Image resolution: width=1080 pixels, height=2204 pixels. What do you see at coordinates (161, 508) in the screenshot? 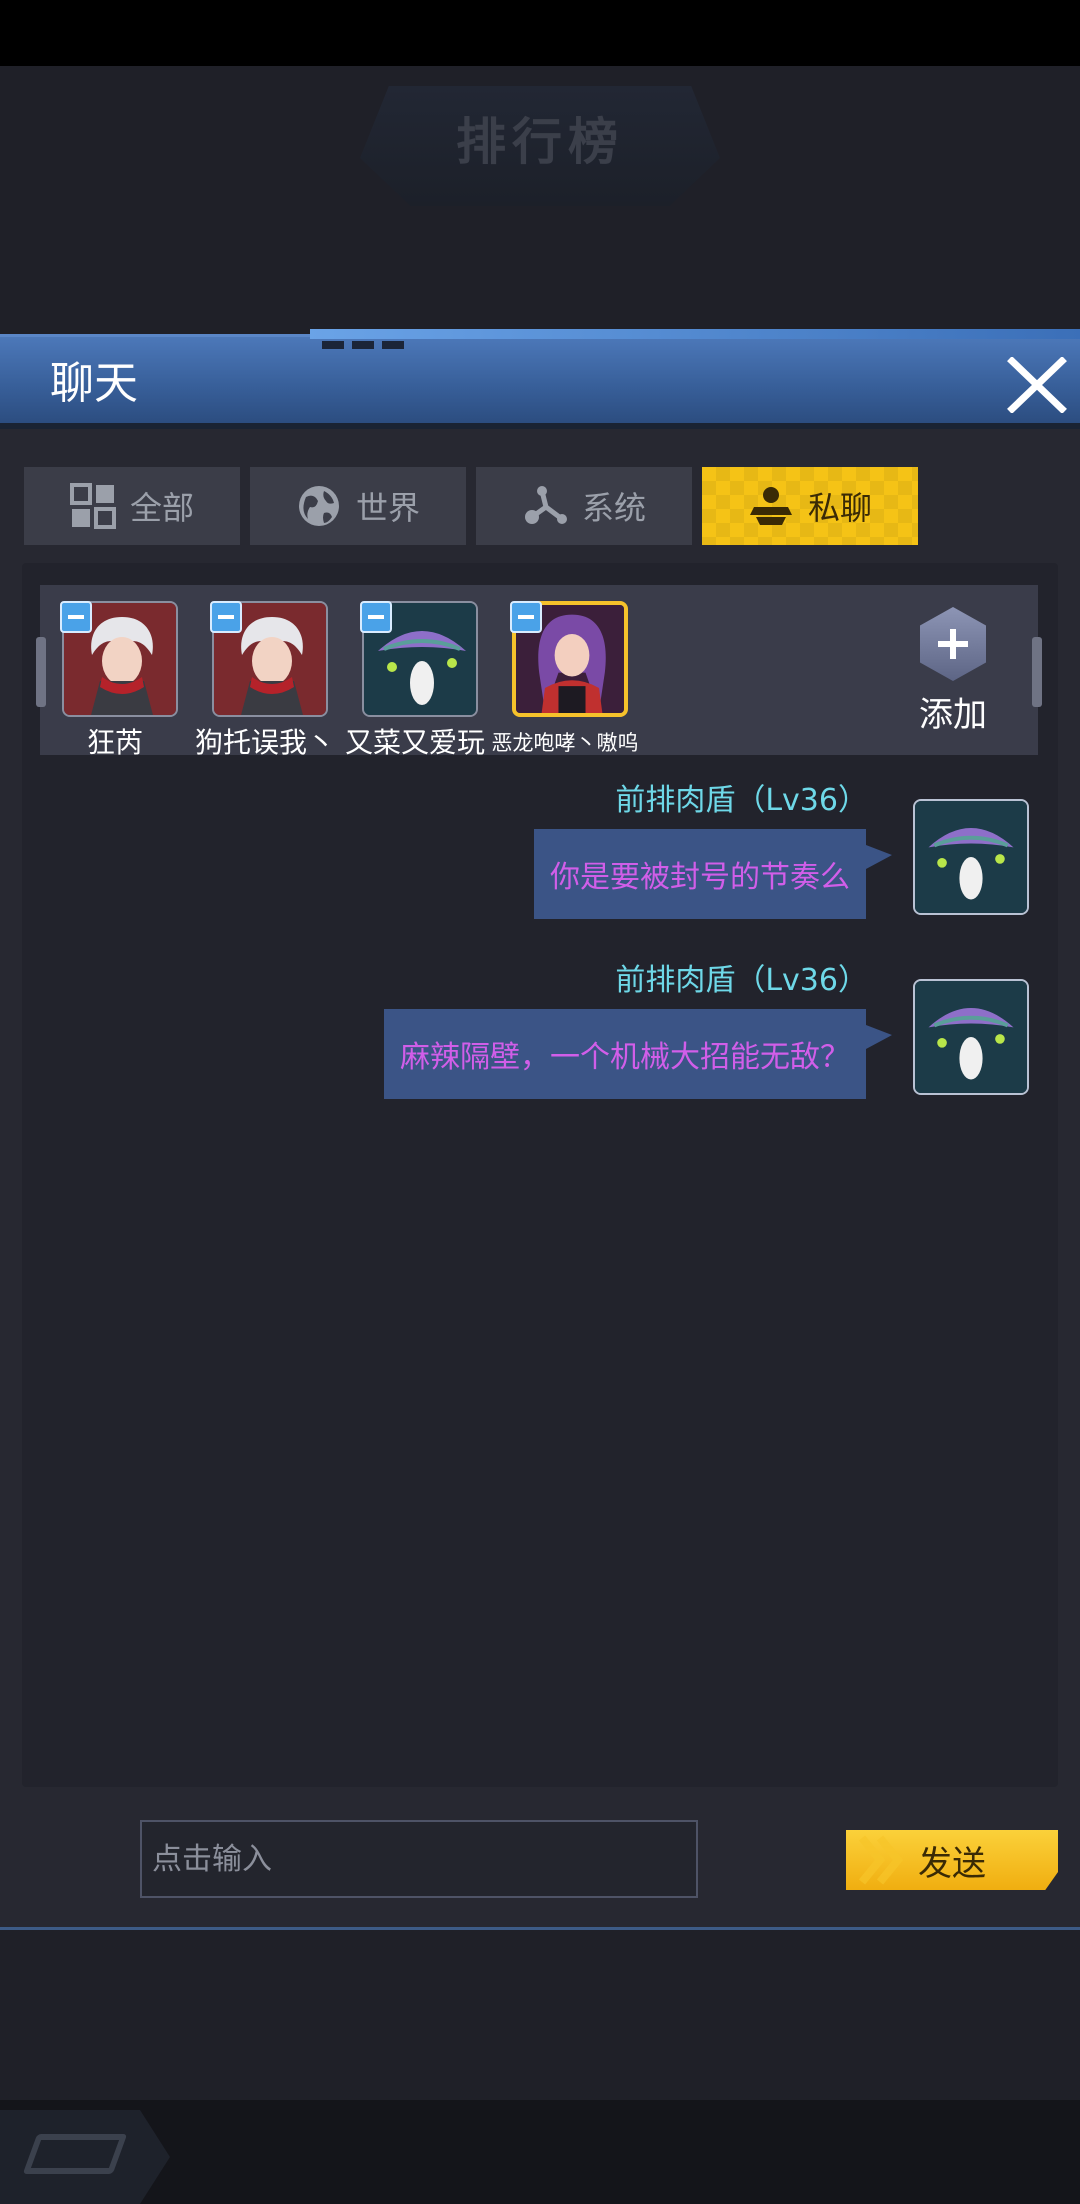
I see `tab-label: 全部` at bounding box center [161, 508].